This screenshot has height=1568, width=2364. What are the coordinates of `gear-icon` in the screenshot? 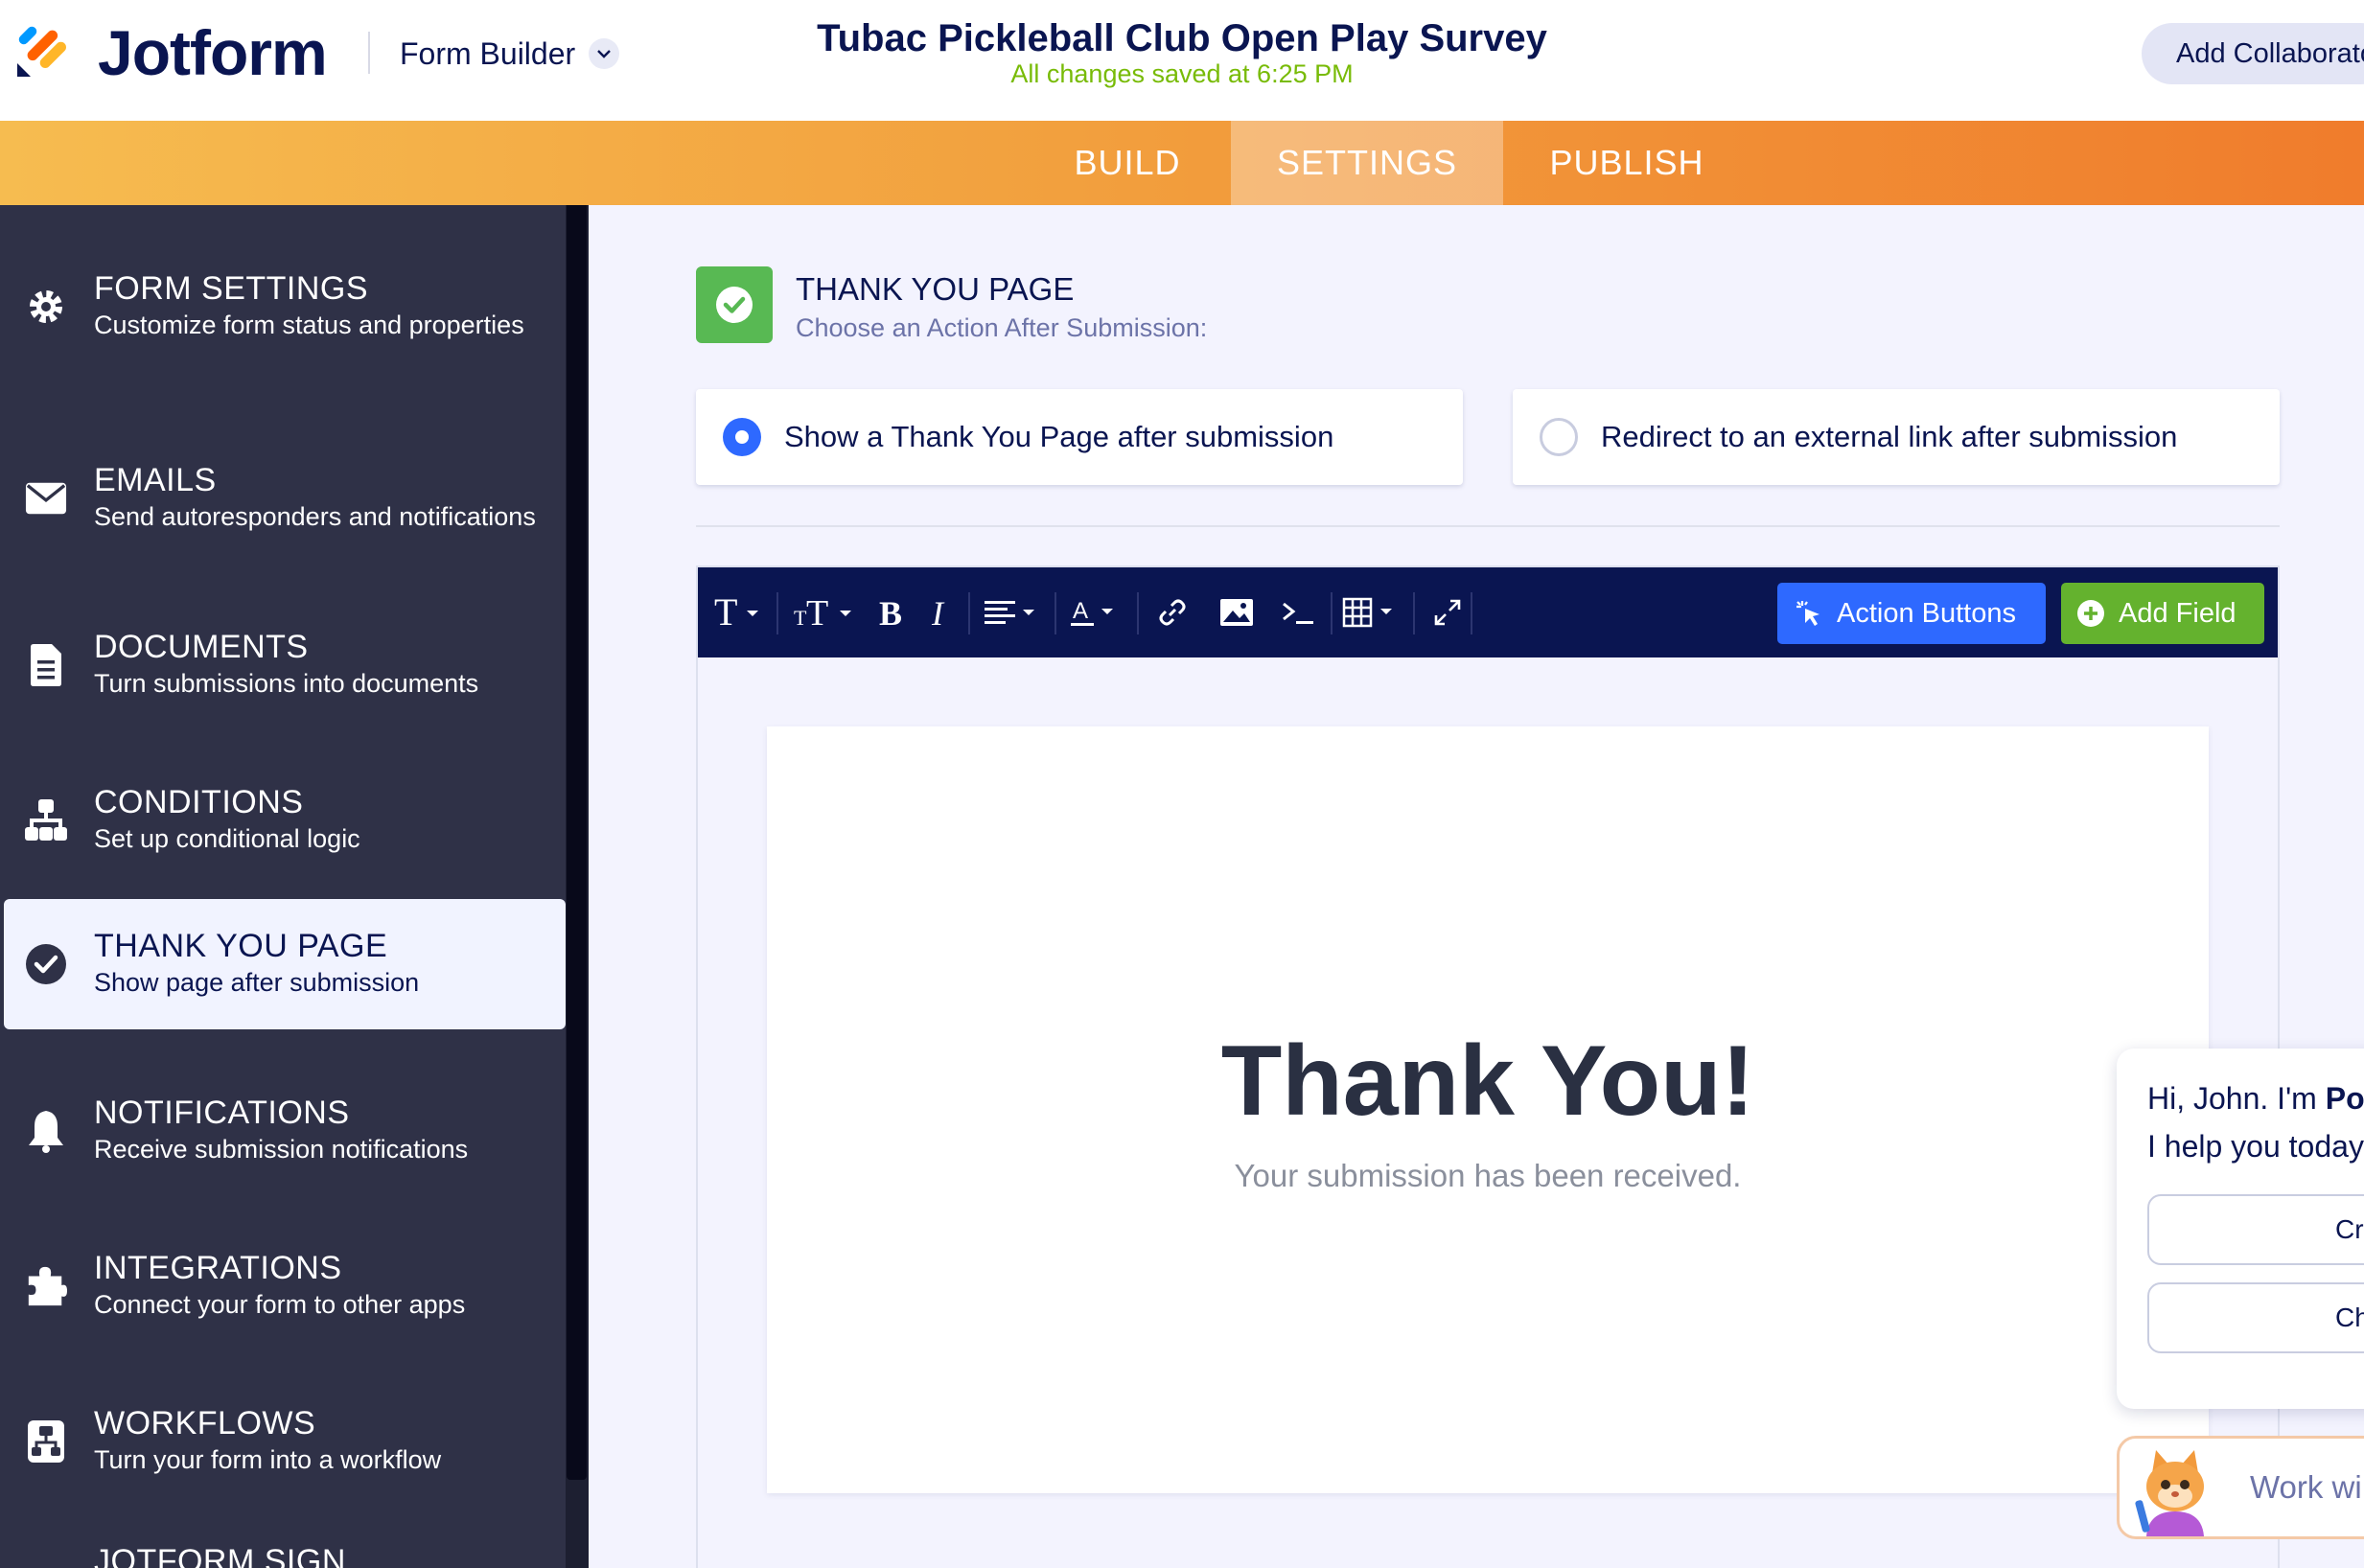 It's located at (46, 307).